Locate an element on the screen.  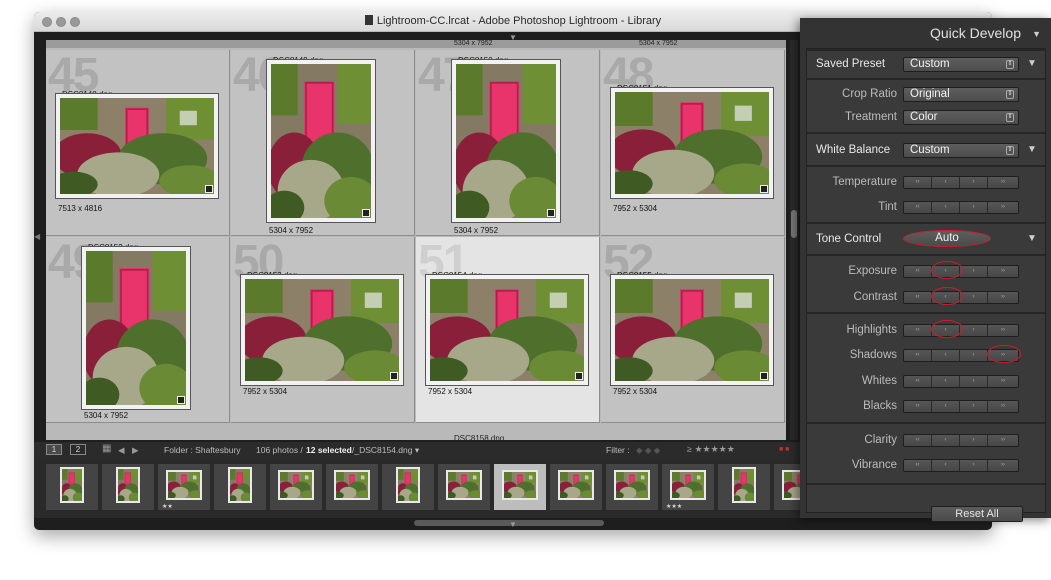
rating-filter: ≥ ★★★★★ is located at coordinates (711, 449).